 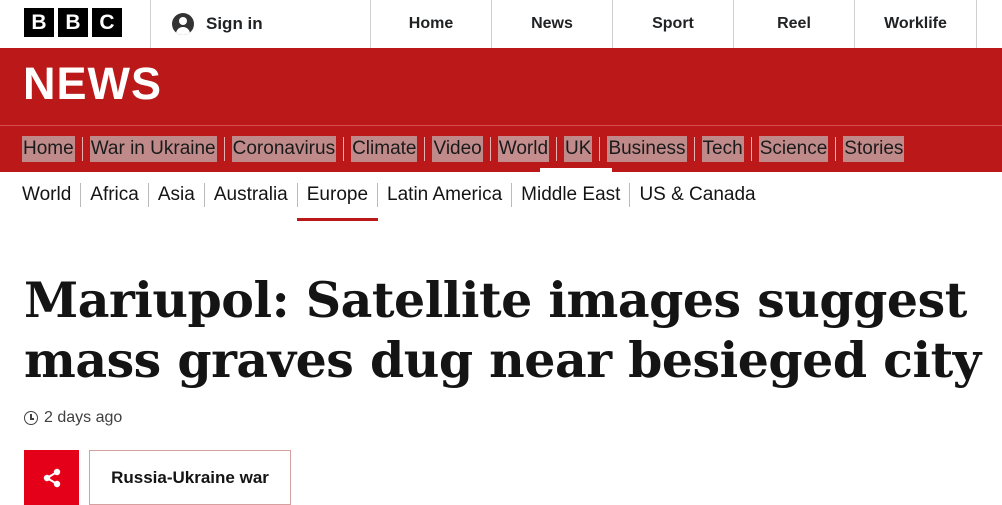 What do you see at coordinates (48, 149) in the screenshot?
I see `section-nav-home: Home` at bounding box center [48, 149].